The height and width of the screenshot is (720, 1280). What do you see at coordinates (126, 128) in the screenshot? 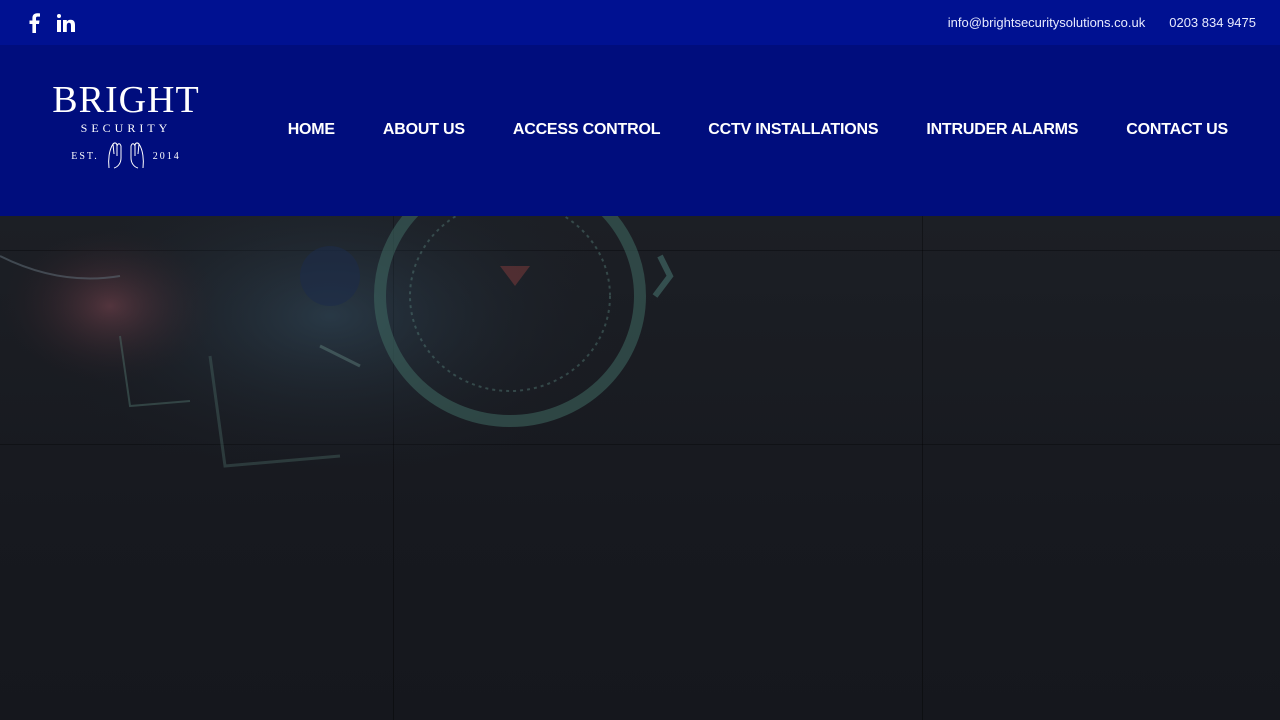
I see `logo-subtitle: SECURITY` at bounding box center [126, 128].